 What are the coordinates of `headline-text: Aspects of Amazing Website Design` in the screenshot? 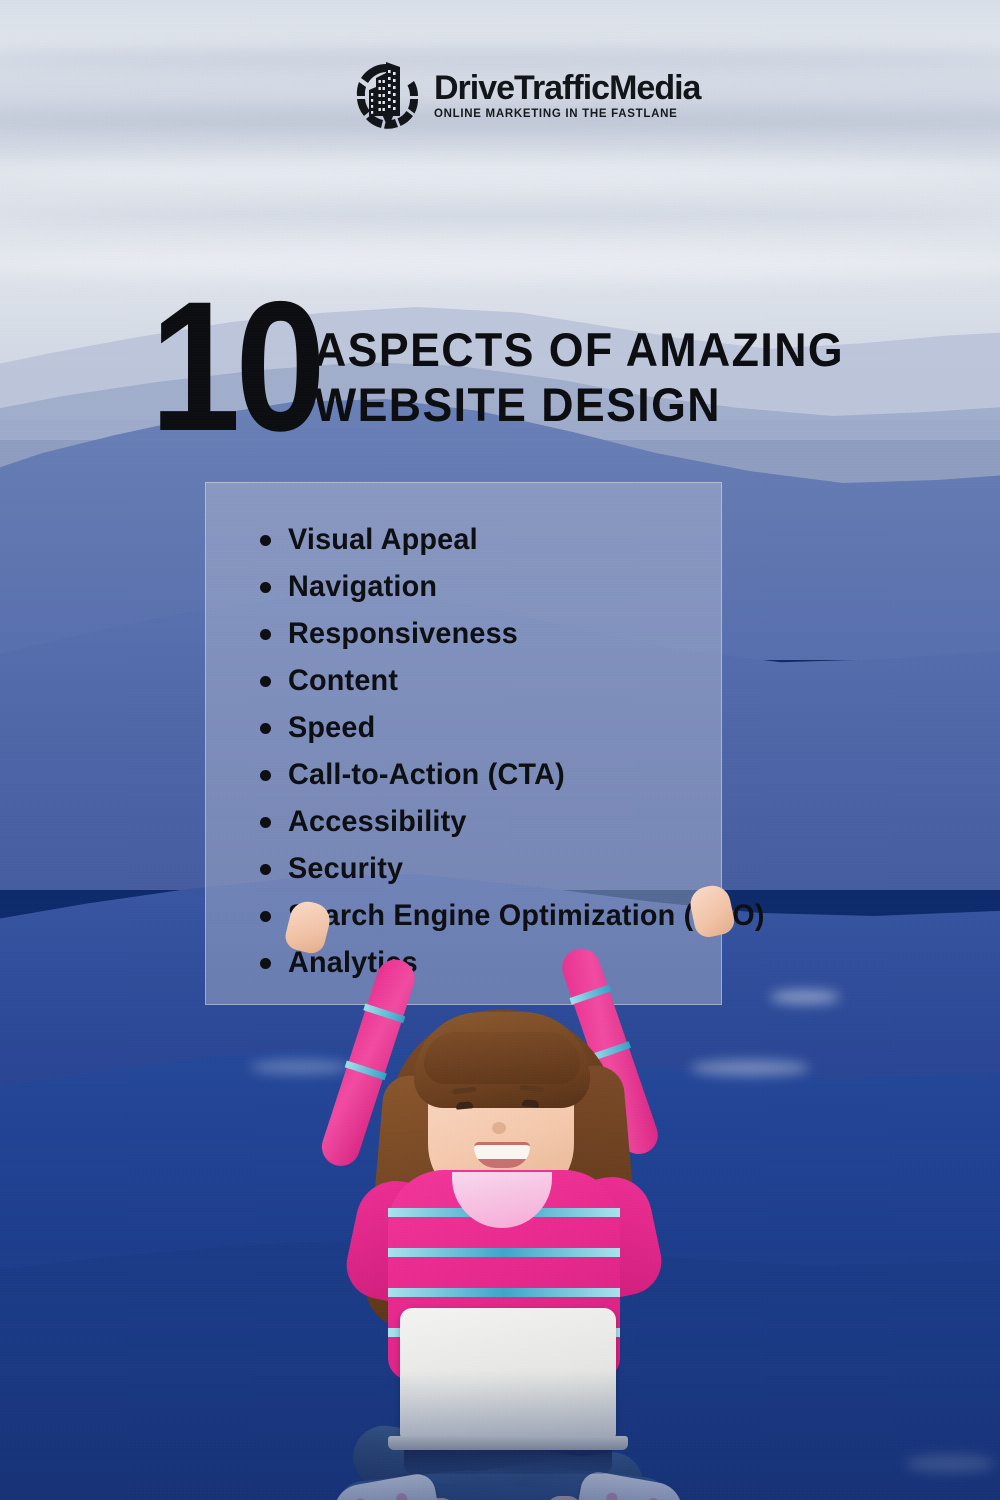 It's located at (579, 377).